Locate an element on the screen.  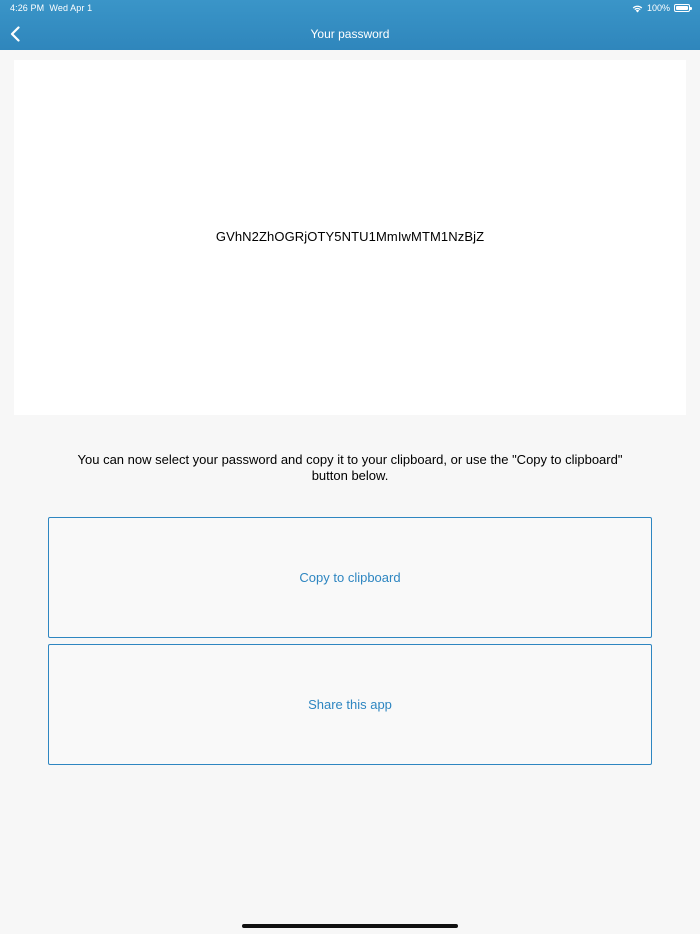
share-app-button: Share this app is located at coordinates (350, 704).